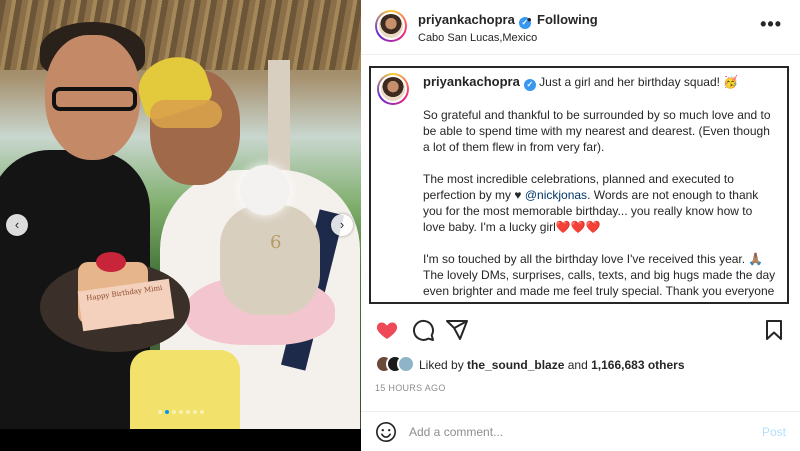 This screenshot has width=800, height=451. I want to click on action-bar, so click(580, 330).